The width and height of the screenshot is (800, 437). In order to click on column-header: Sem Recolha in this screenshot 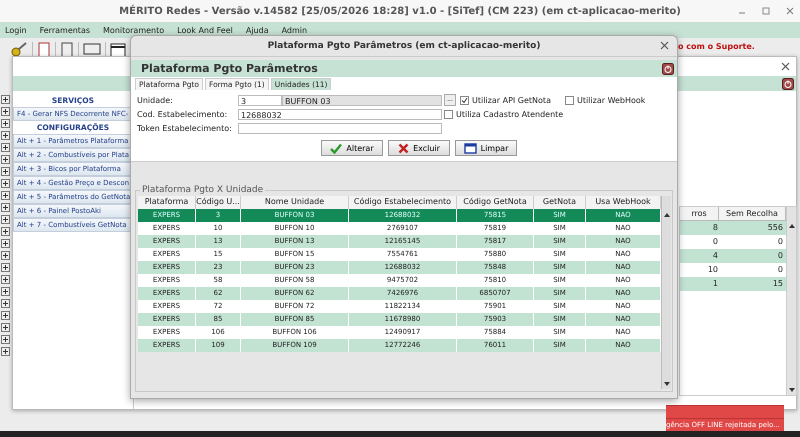, I will do `click(752, 214)`.